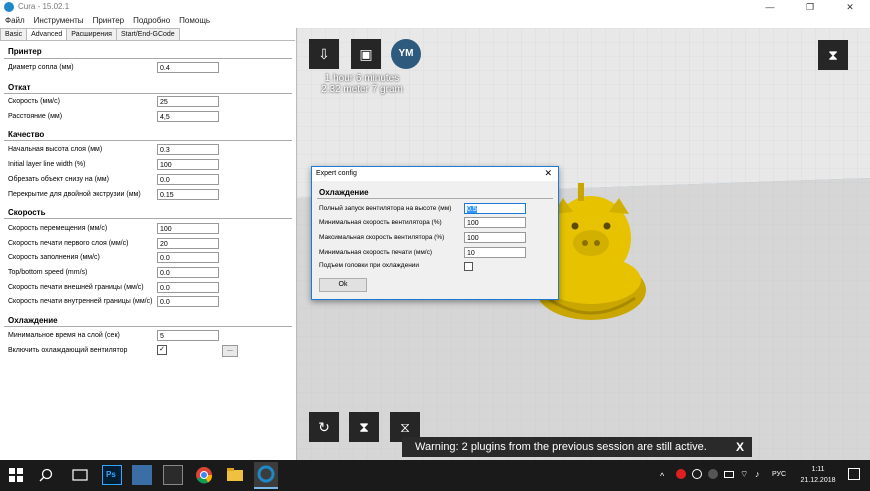 Image resolution: width=870 pixels, height=491 pixels. I want to click on cool-head-lift-label: Подъем головки при охлаждении, so click(369, 265).